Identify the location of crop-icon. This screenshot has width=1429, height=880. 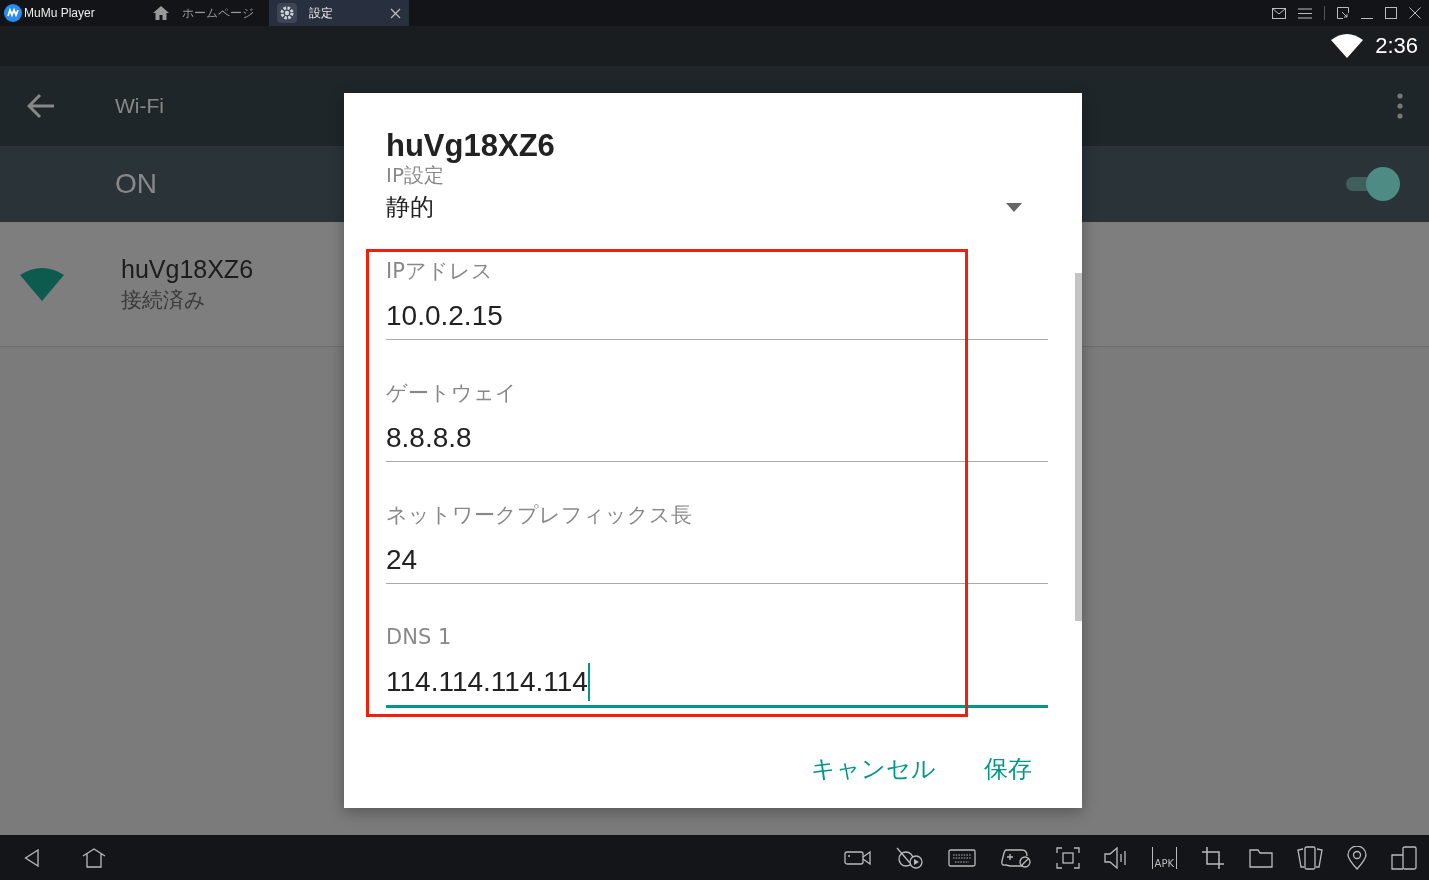
(1213, 857).